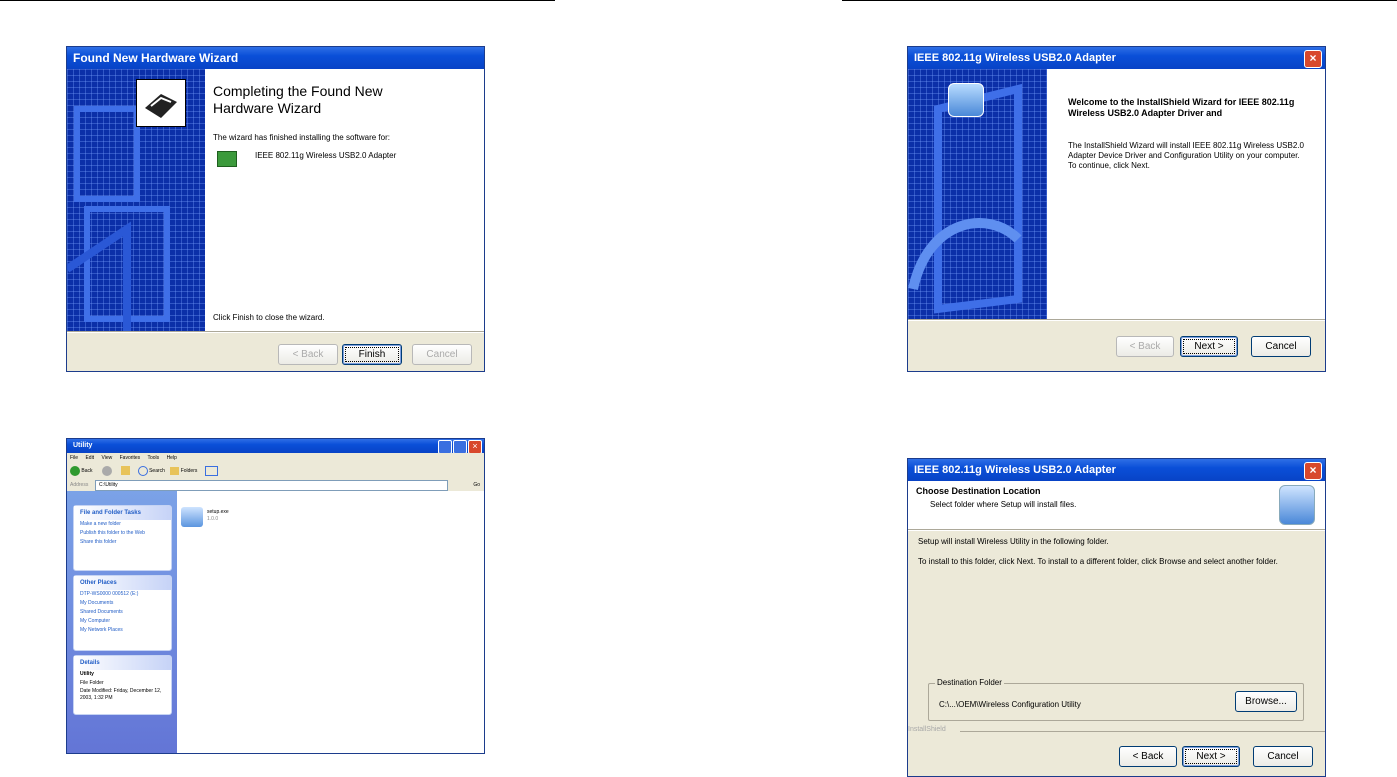 This screenshot has width=1397, height=777. I want to click on place-network: My Network Places, so click(122, 630).